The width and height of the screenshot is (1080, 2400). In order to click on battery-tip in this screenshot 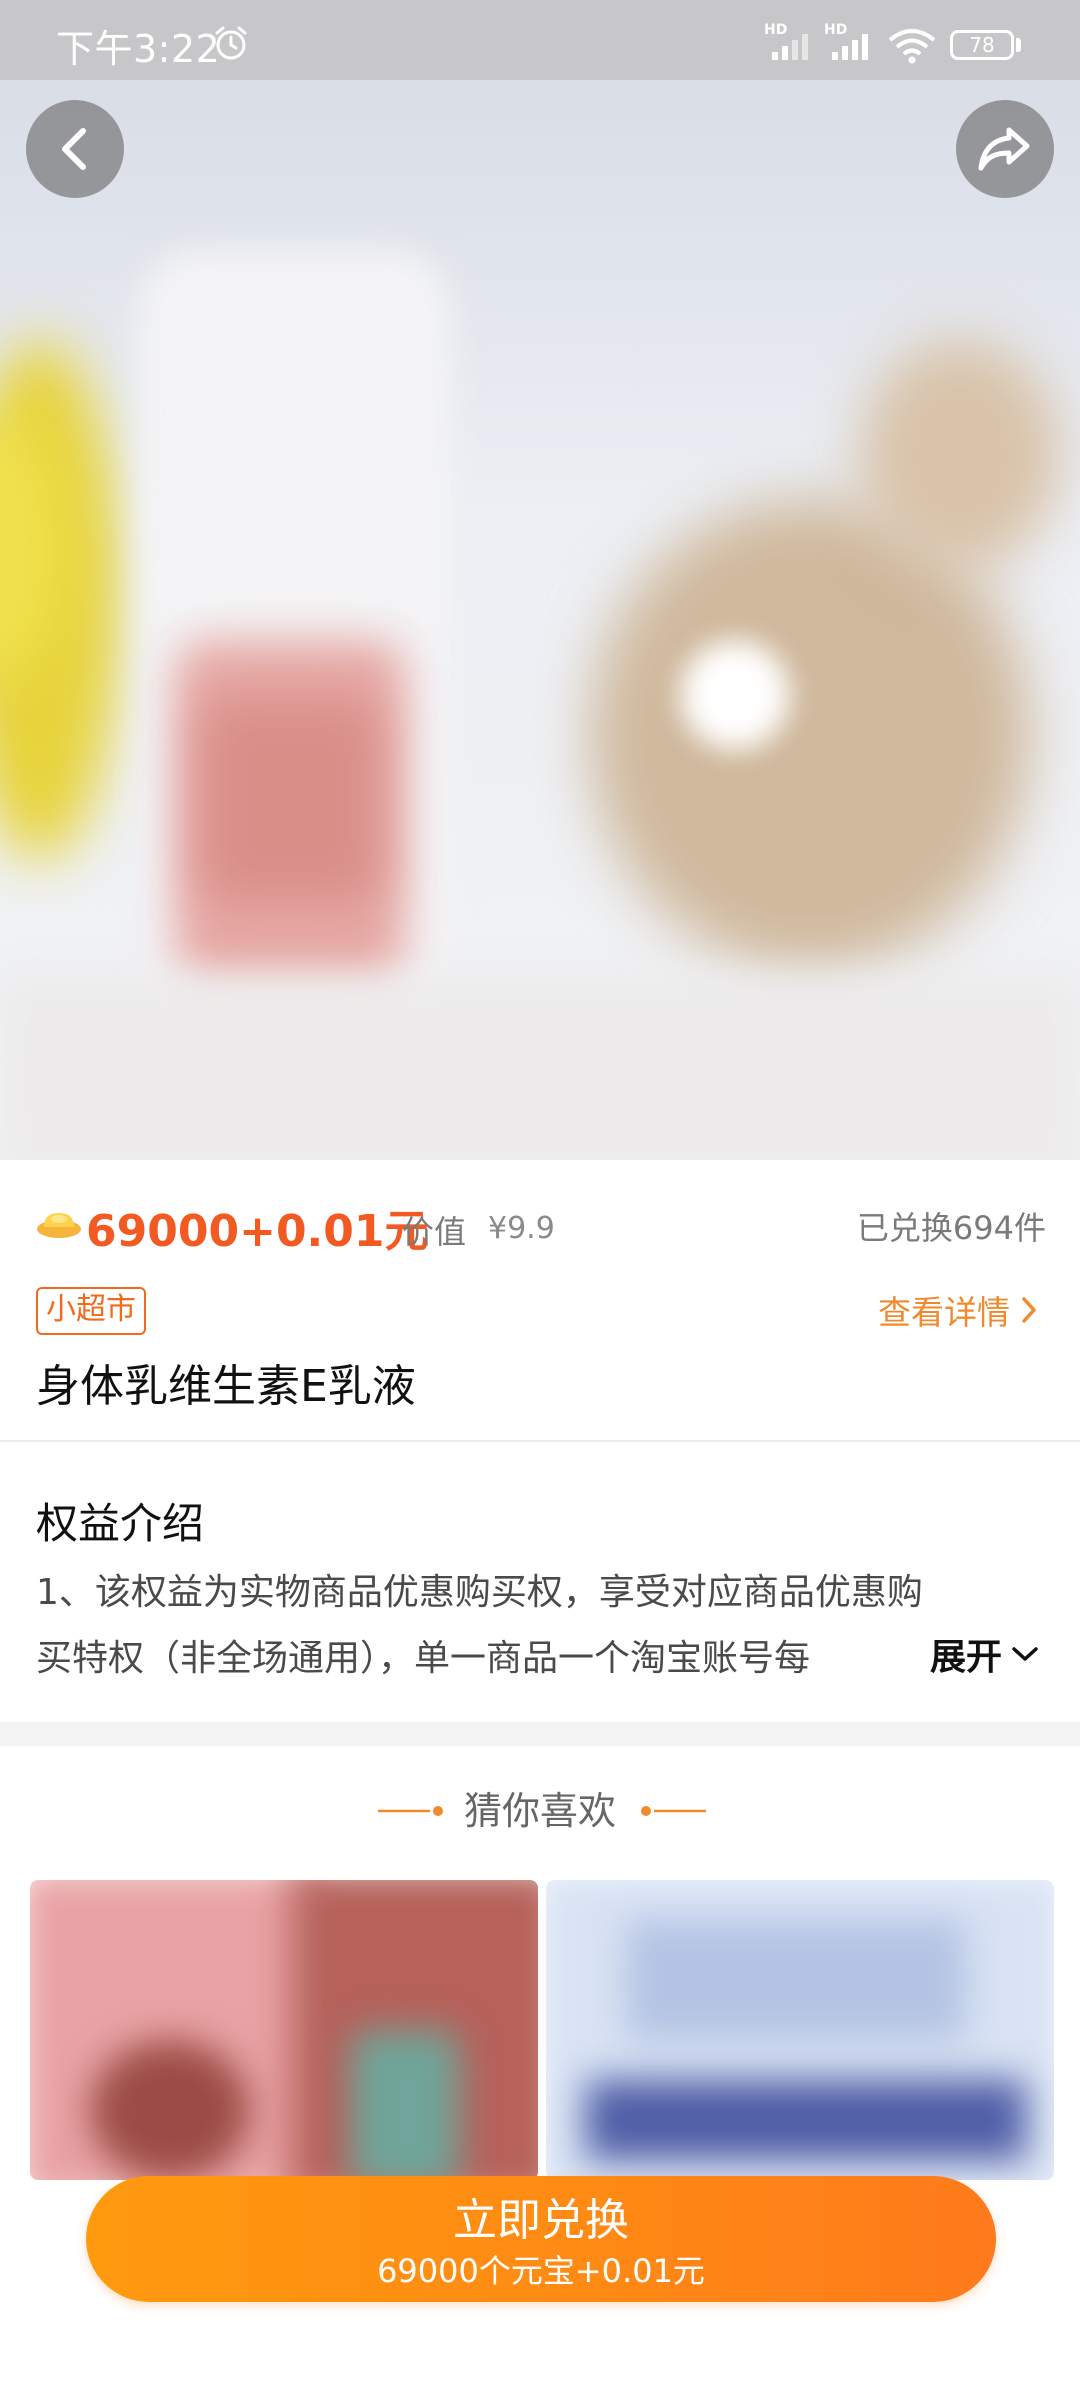, I will do `click(1018, 45)`.